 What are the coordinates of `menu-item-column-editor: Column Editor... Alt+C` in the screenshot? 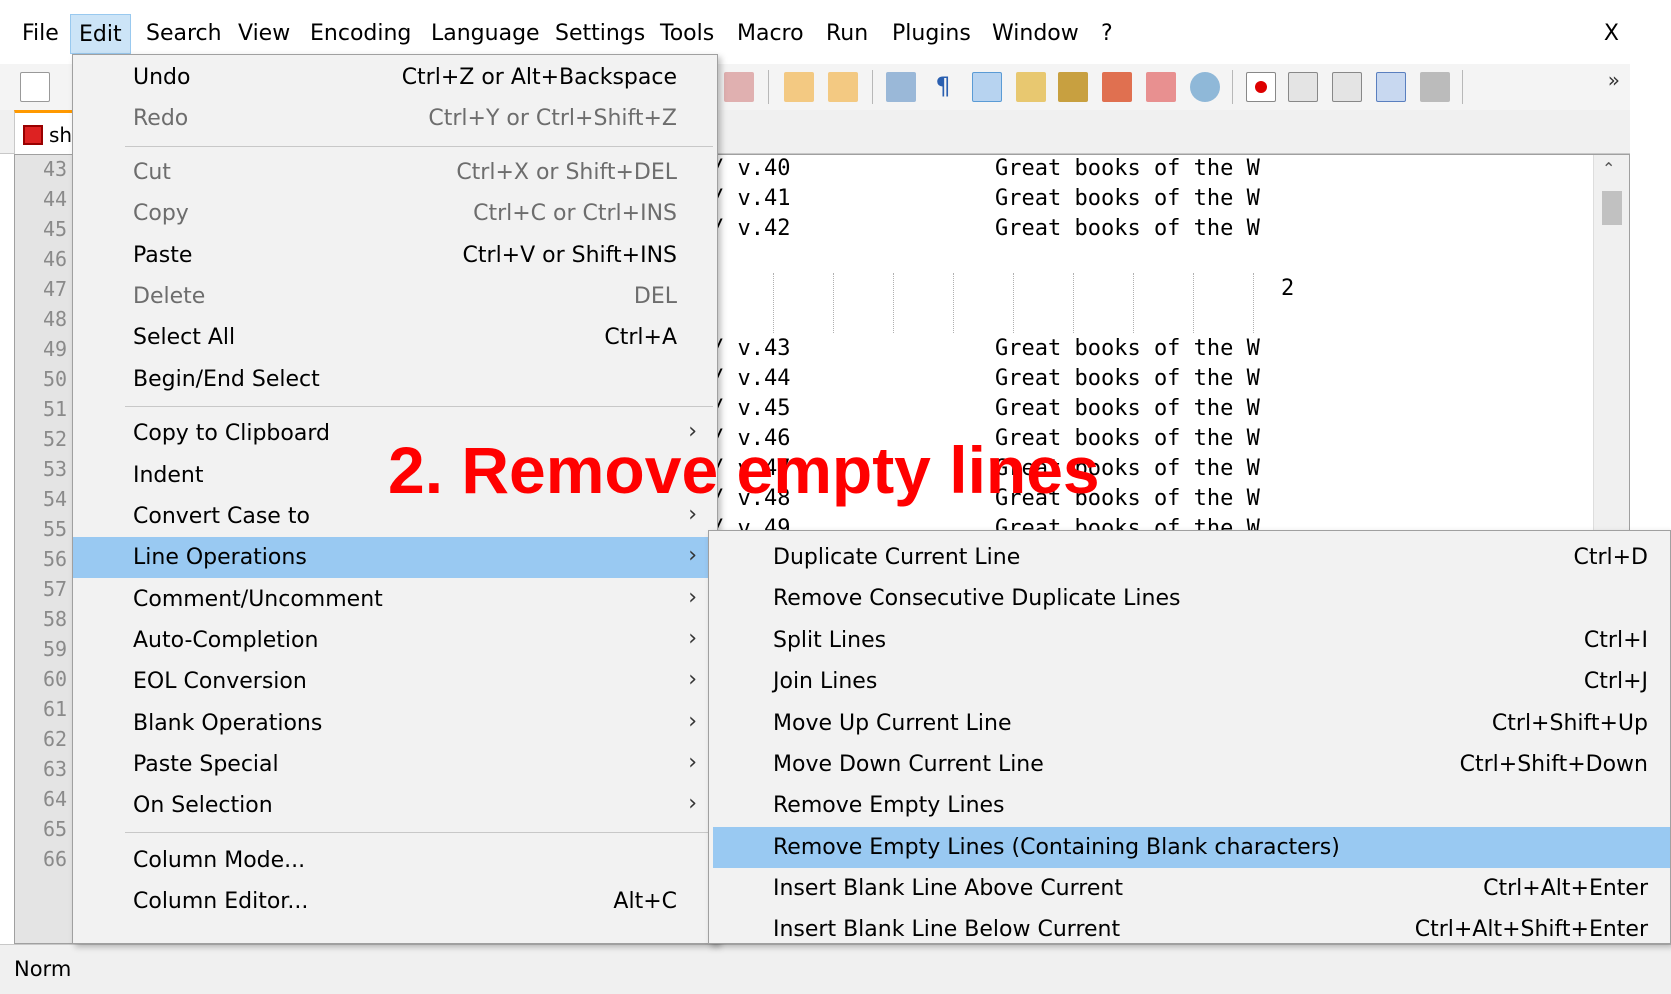 It's located at (395, 901).